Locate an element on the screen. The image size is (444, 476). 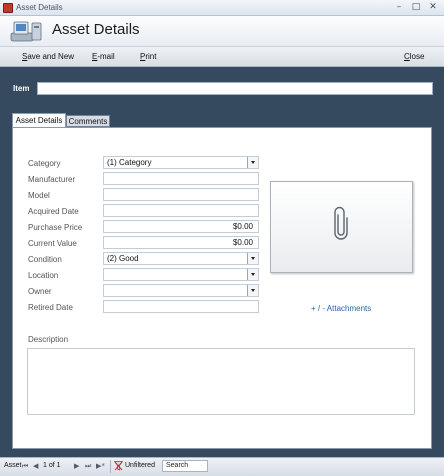
location-dropdown is located at coordinates (181, 274).